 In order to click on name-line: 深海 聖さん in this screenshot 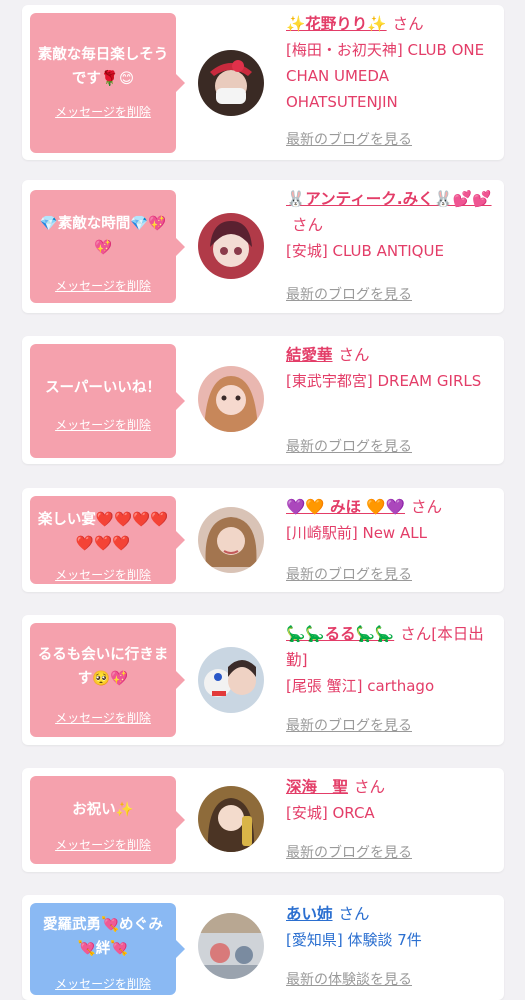, I will do `click(392, 787)`.